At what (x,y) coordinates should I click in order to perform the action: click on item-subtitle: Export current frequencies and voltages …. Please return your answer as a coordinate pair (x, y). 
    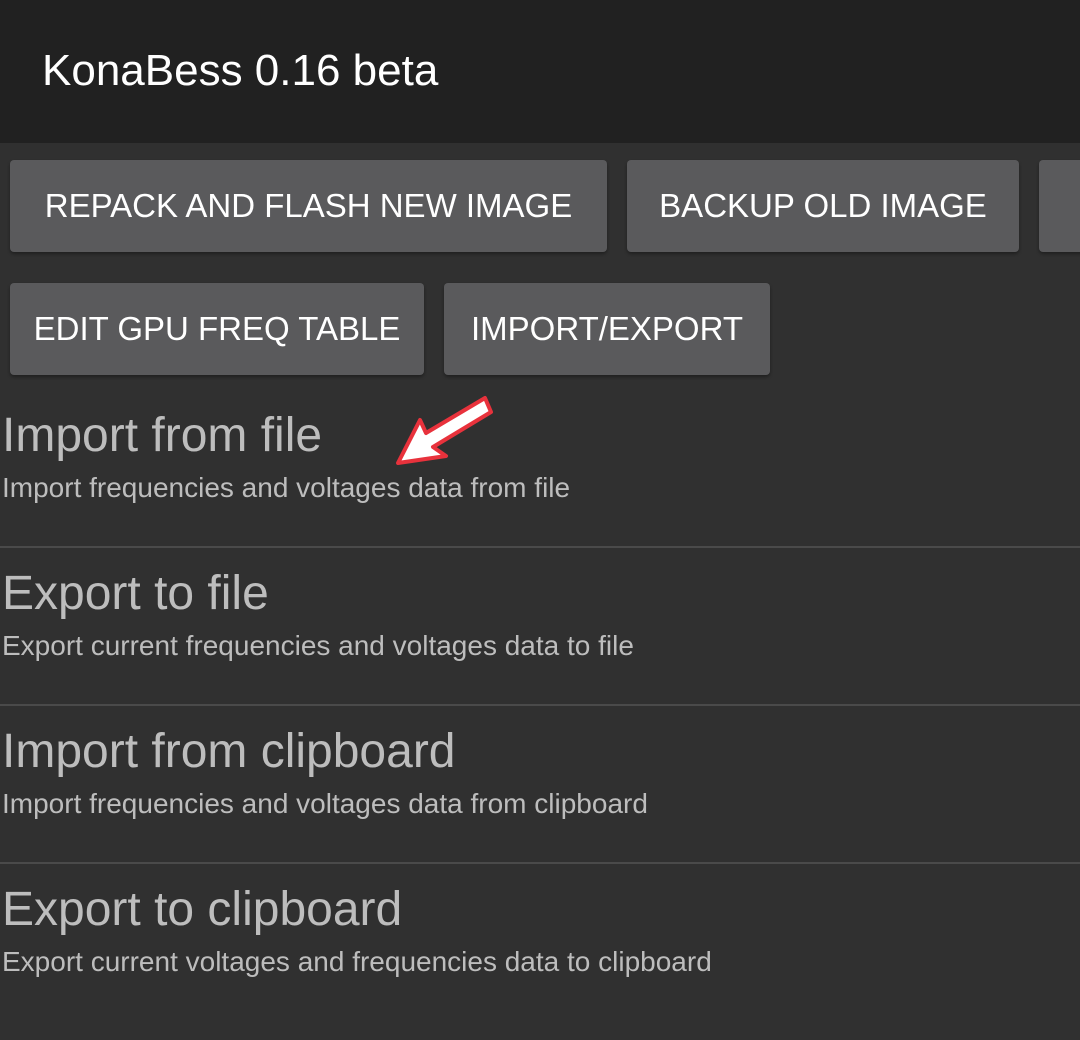
    Looking at the image, I should click on (318, 645).